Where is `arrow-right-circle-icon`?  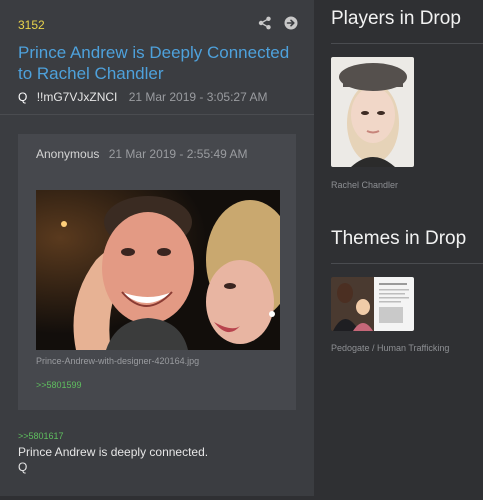 arrow-right-circle-icon is located at coordinates (291, 23).